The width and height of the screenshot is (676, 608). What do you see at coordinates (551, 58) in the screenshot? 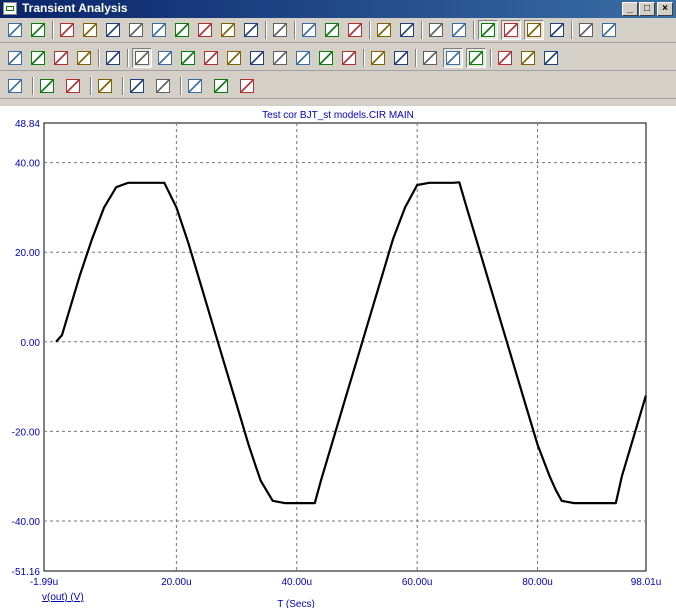
I see `zoom-100-button` at bounding box center [551, 58].